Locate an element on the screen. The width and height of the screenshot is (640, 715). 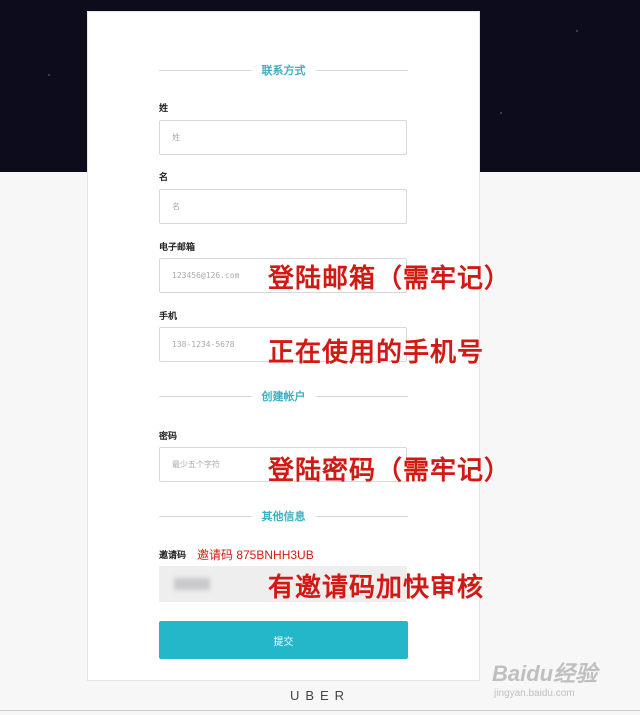
blurred-invite-value is located at coordinates (192, 584).